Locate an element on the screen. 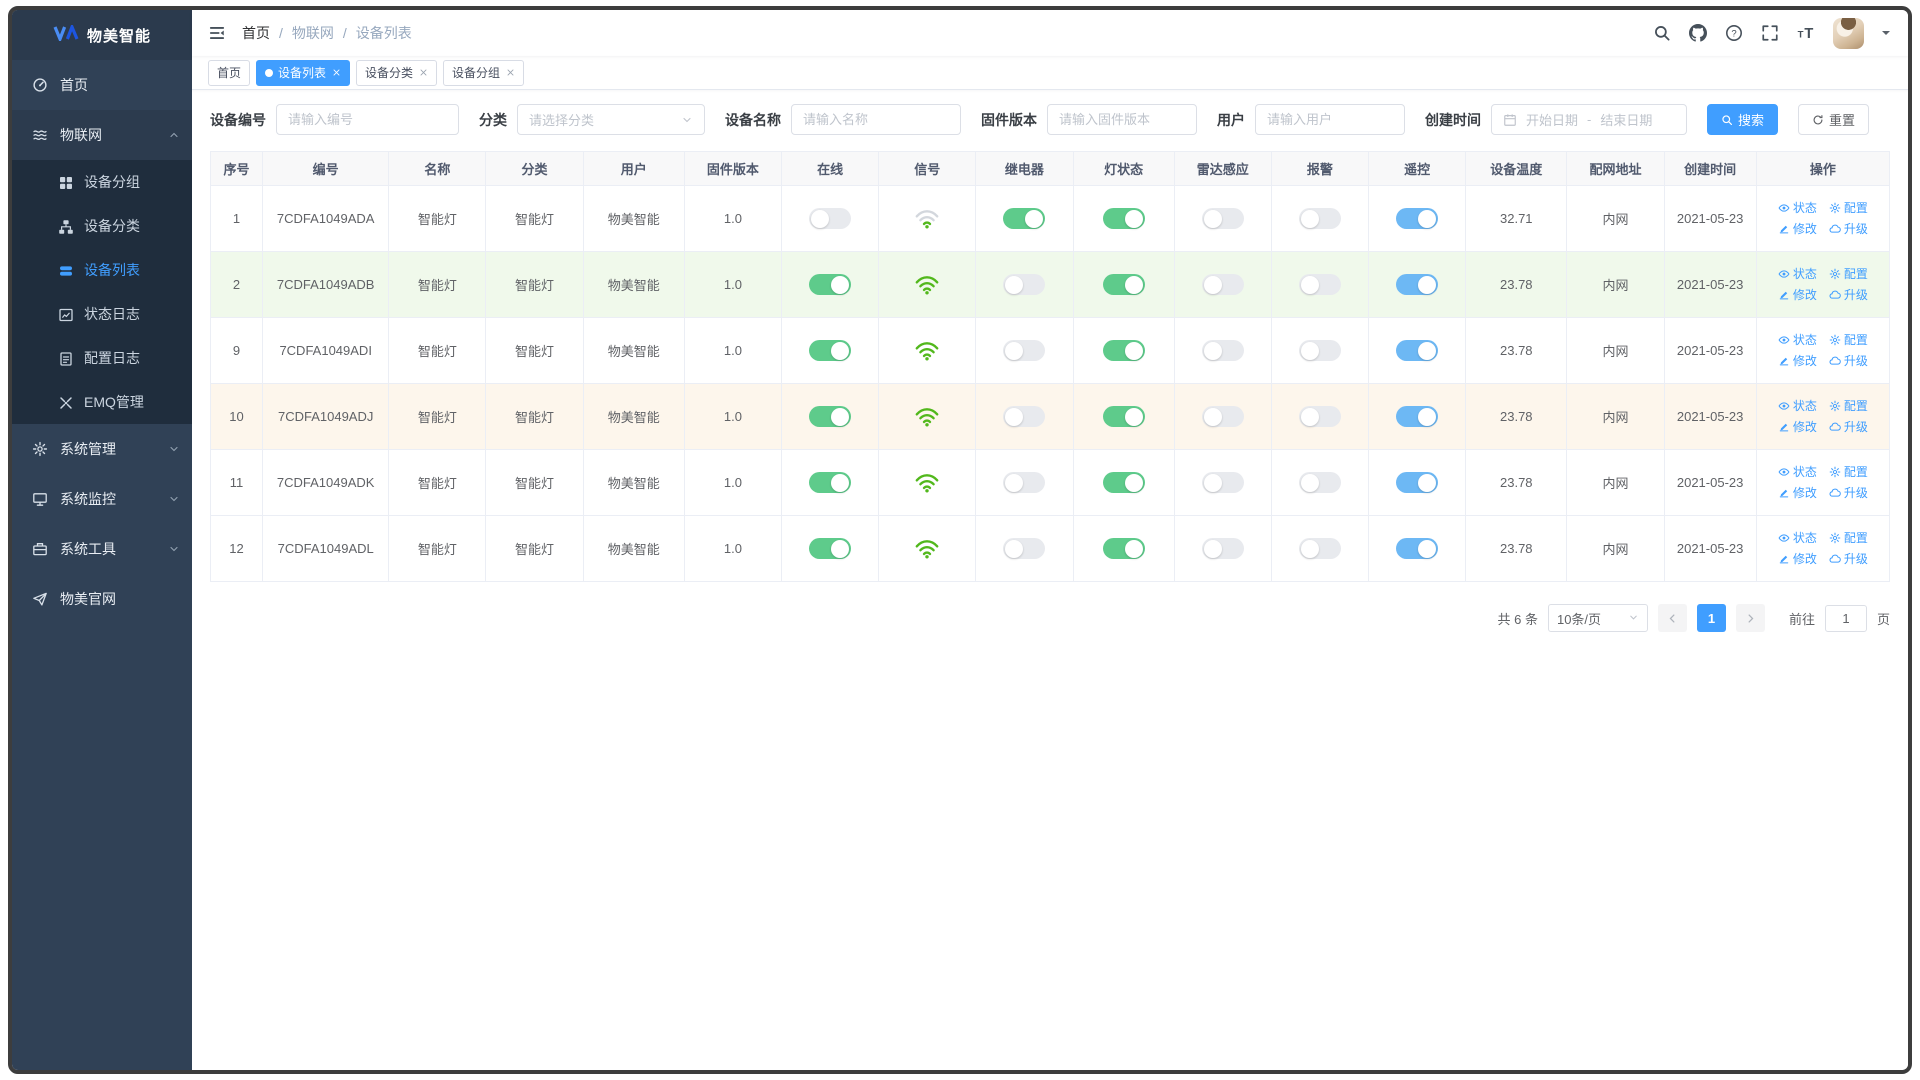 This screenshot has height=1080, width=1920. sidebar-fold-icon is located at coordinates (217, 33).